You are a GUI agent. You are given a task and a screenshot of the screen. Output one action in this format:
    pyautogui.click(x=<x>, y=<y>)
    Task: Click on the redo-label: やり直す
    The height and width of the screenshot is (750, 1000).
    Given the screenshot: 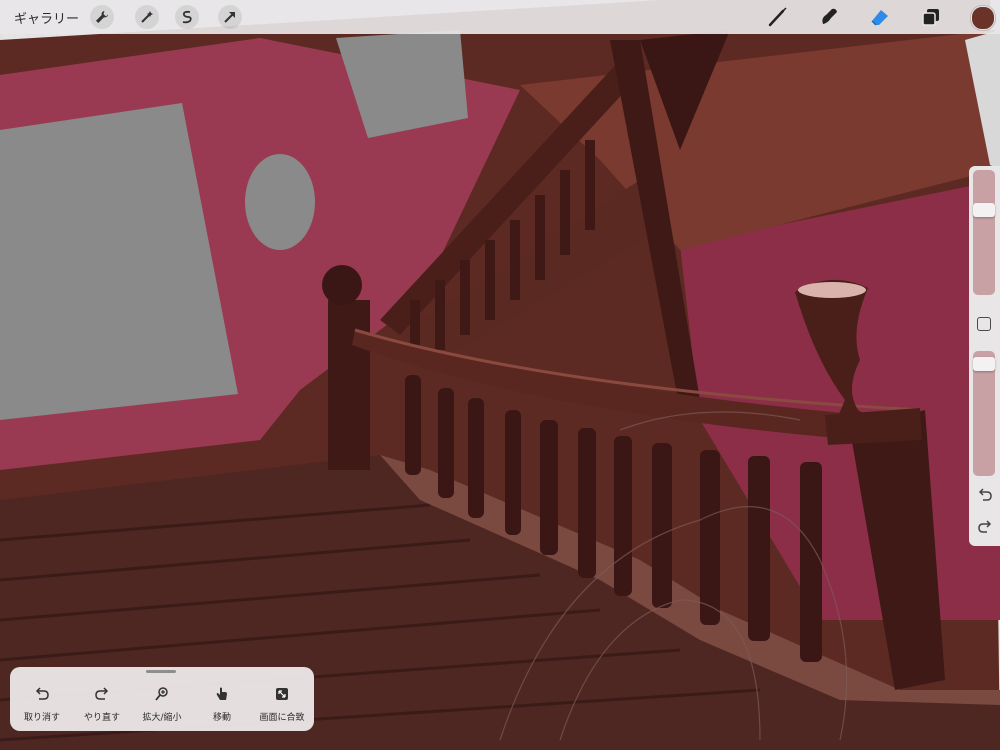 What is the action you would take?
    pyautogui.click(x=101, y=718)
    